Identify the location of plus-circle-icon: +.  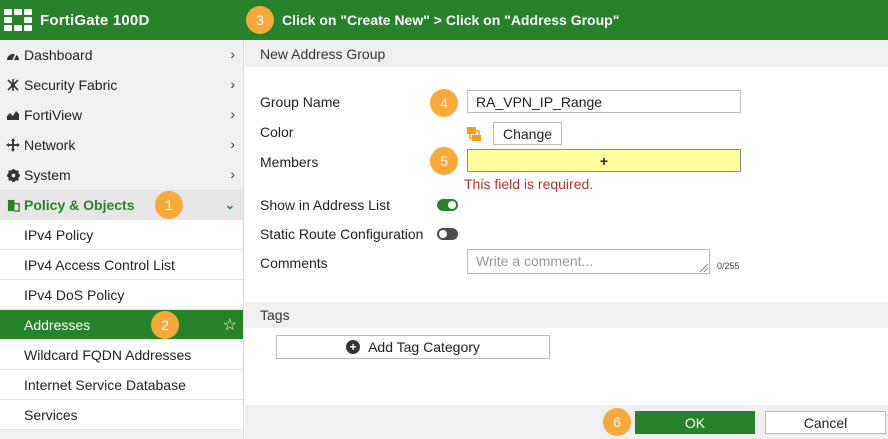
(353, 347).